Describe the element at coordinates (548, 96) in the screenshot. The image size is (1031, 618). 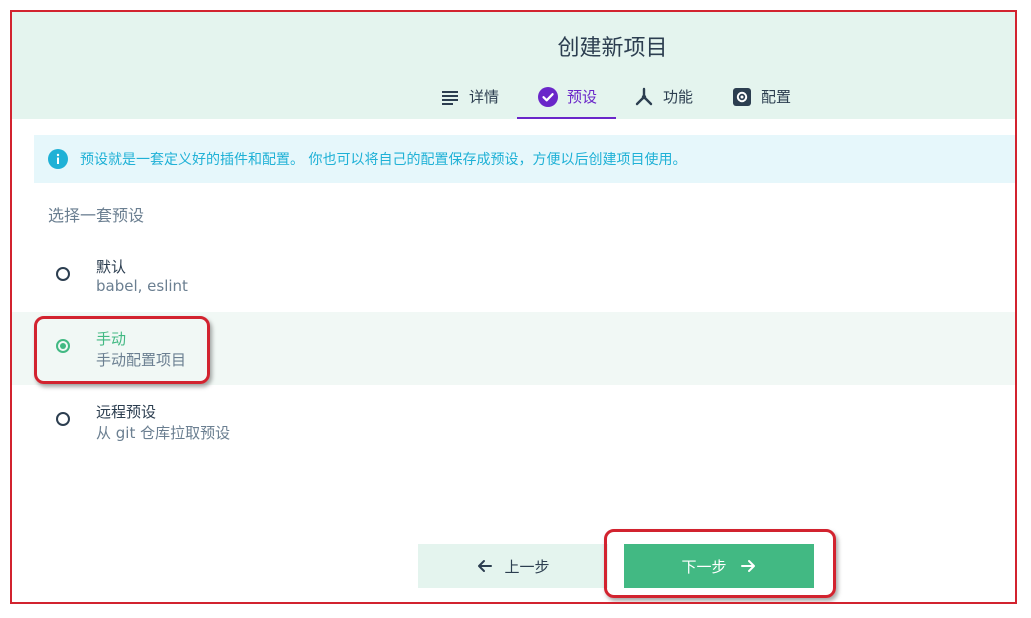
I see `check-circle-icon` at that location.